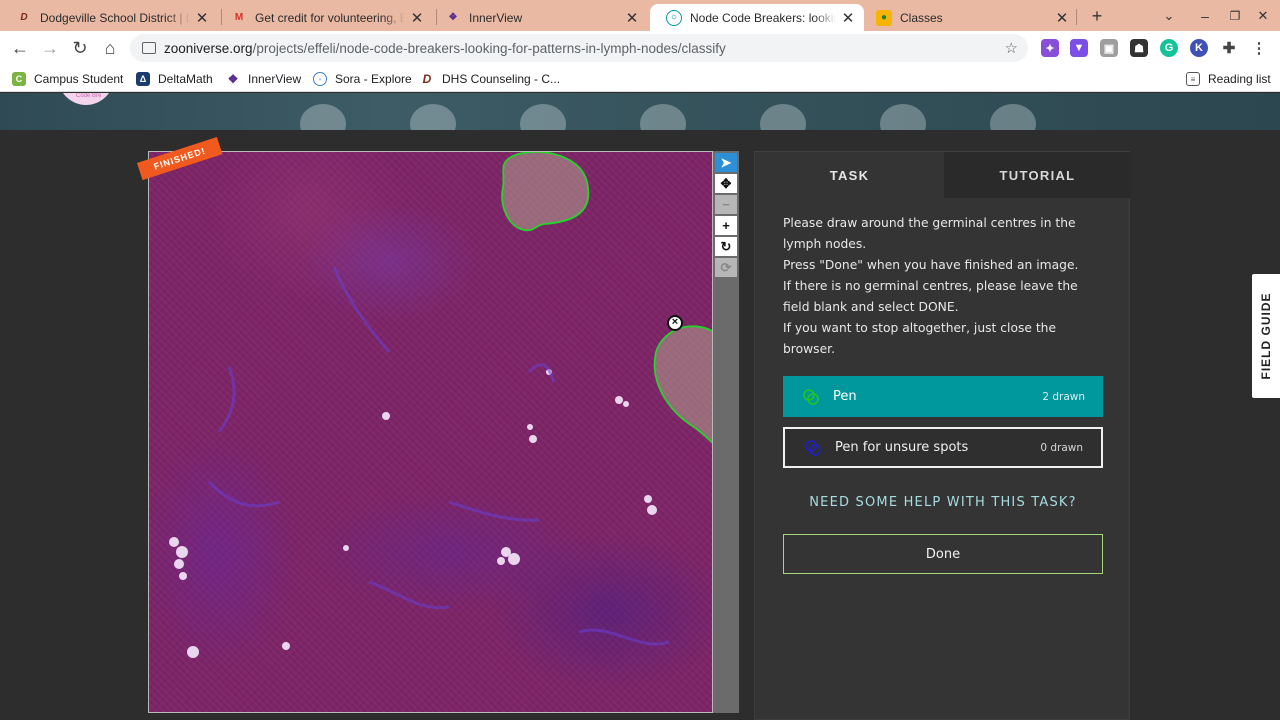 This screenshot has height=720, width=1280. I want to click on unsure-pen-shape-icon, so click(813, 447).